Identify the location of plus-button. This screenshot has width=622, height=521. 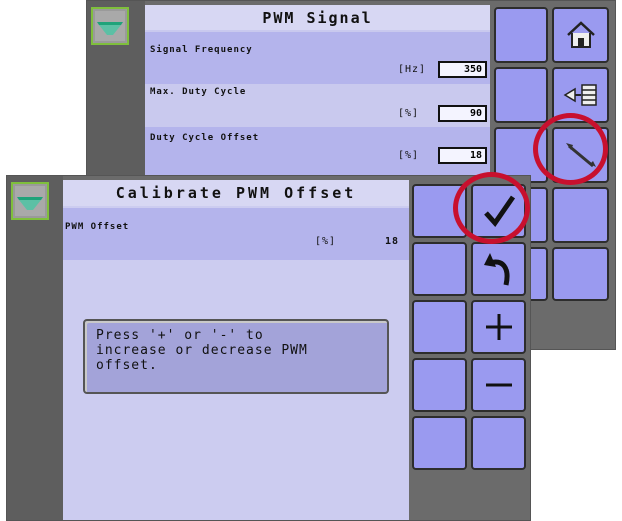
(498, 327).